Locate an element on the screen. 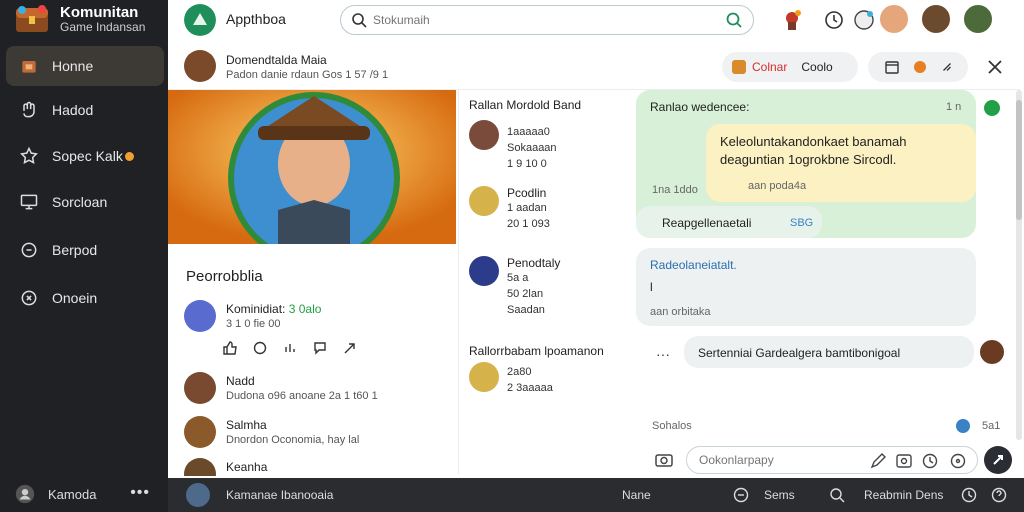 The width and height of the screenshot is (1024, 512). bottom-bar-item: Reabmin Dens is located at coordinates (903, 495).